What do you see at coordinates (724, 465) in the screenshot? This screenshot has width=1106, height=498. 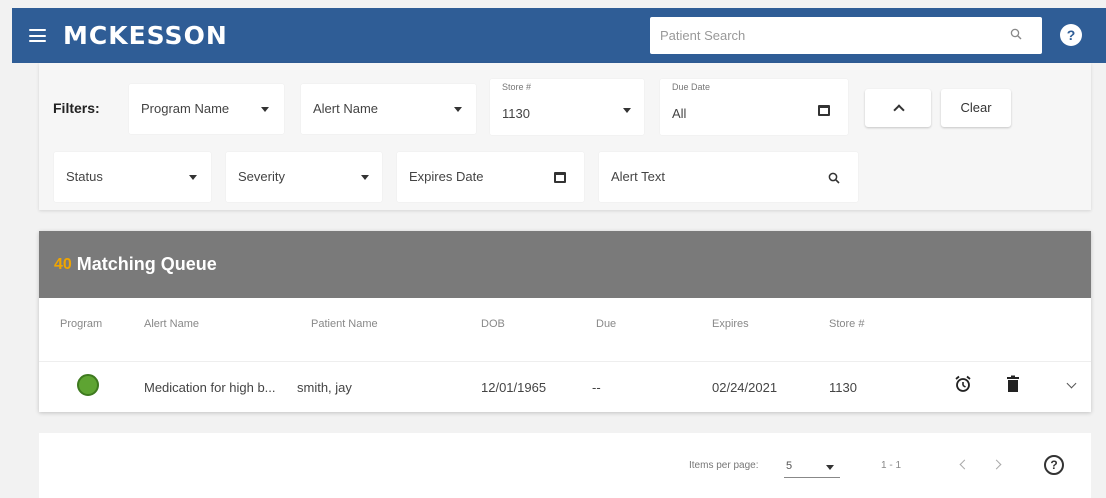 I see `items-per-page-label: Items per page:` at bounding box center [724, 465].